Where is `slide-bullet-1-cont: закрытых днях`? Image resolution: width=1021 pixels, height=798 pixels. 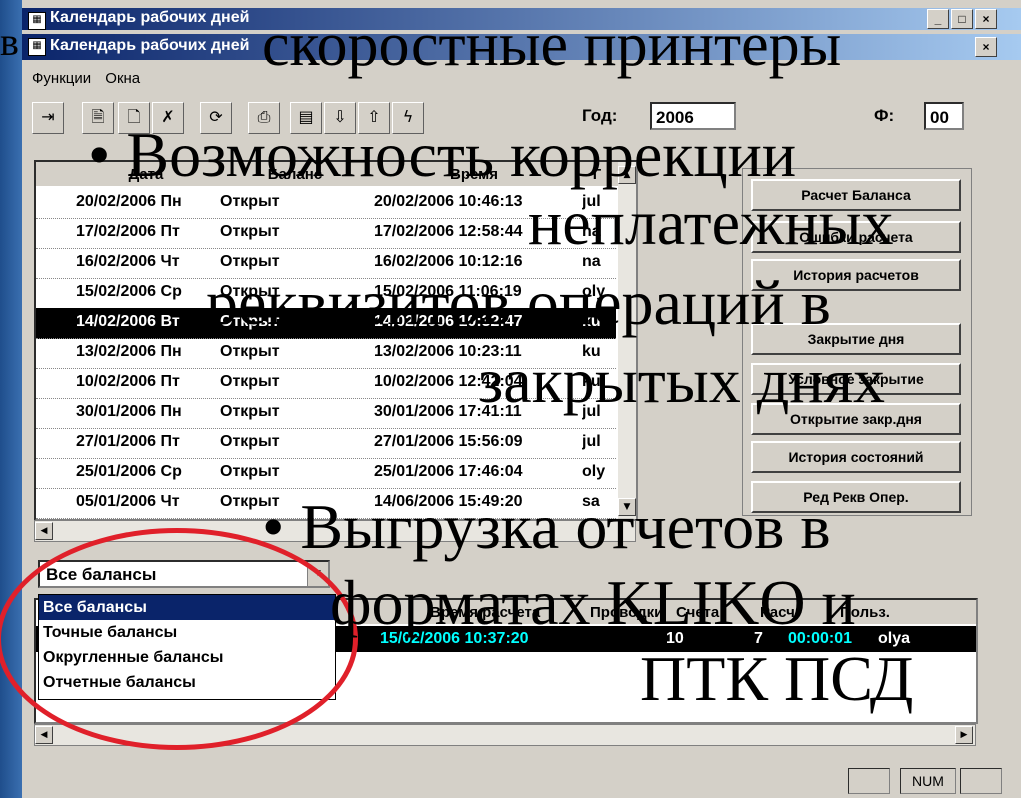
slide-bullet-1-cont: закрытых днях is located at coordinates (681, 380).